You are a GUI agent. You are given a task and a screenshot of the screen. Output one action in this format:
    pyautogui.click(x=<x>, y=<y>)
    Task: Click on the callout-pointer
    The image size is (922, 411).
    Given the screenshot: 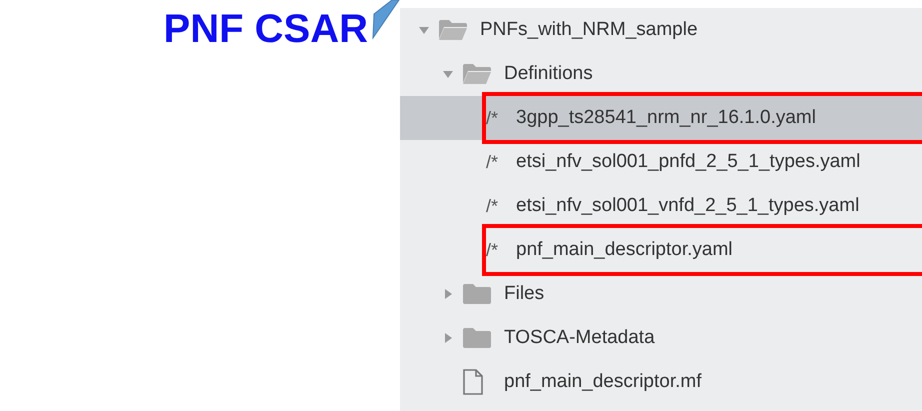 What is the action you would take?
    pyautogui.click(x=386, y=20)
    